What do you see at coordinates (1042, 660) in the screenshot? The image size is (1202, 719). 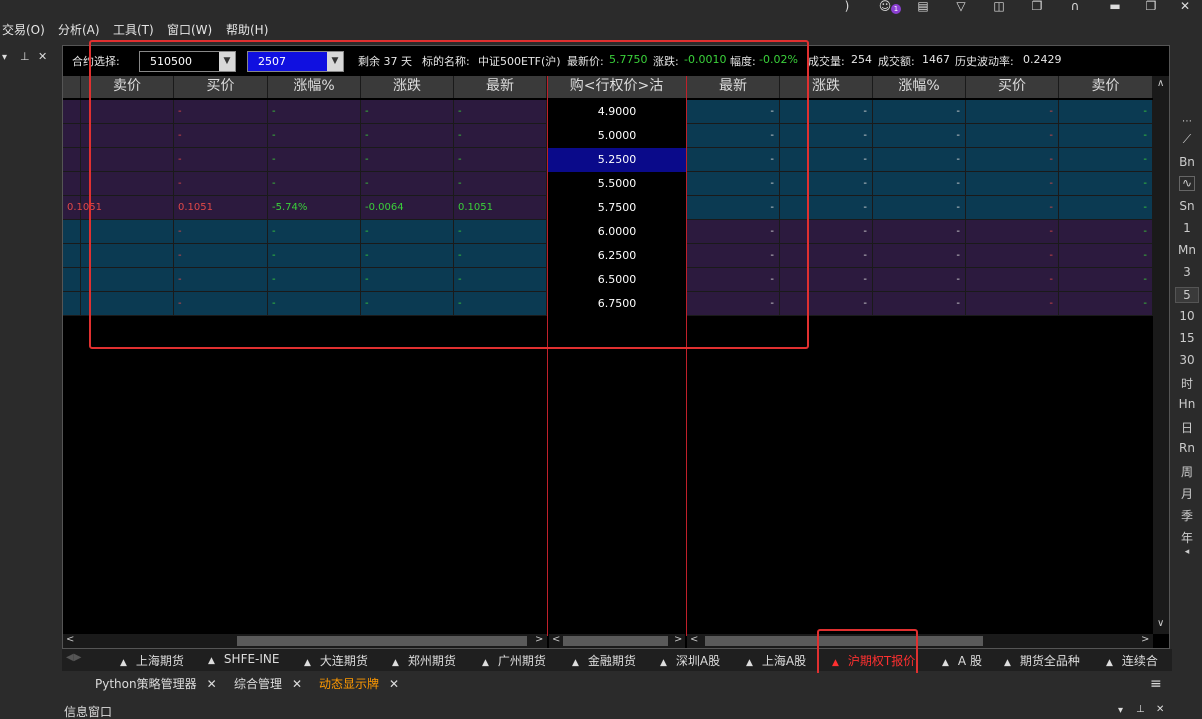 I see `tab-futures-all: ▲ 期货全品种` at bounding box center [1042, 660].